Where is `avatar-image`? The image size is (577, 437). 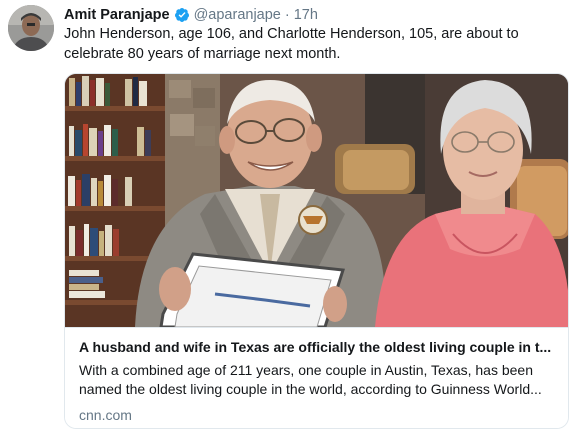
avatar-image is located at coordinates (31, 28).